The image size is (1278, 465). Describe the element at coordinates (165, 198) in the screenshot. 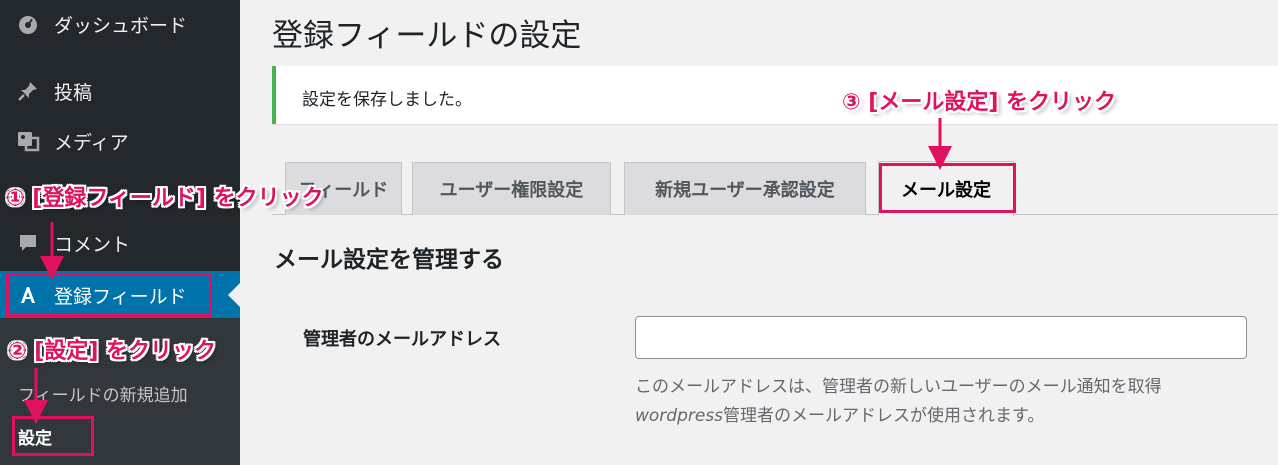

I see `annotation-step1: ① [登録フィールド] をクリック` at that location.